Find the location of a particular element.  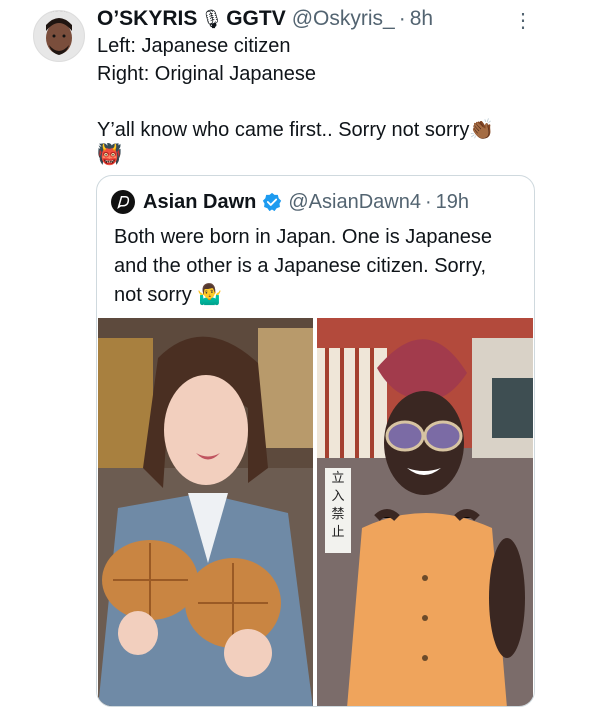

quoted-text-line-3: not sorry 🤷‍♂️ is located at coordinates (168, 294).